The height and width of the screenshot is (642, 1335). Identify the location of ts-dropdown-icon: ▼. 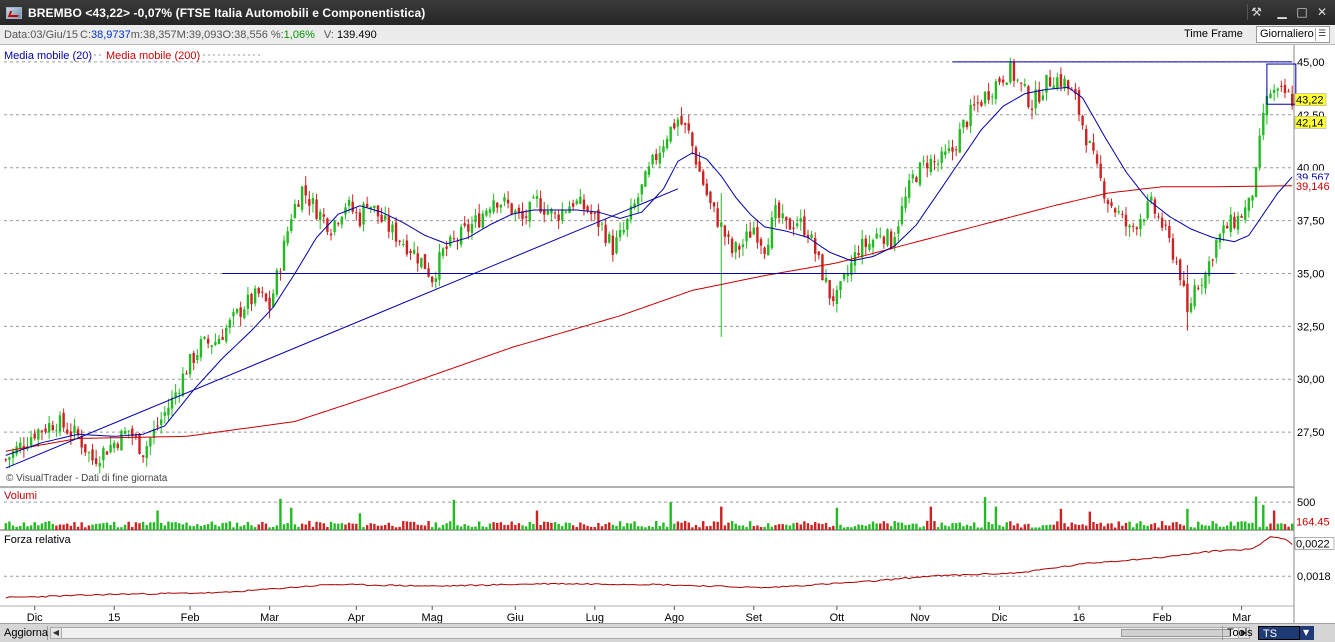
(1307, 633).